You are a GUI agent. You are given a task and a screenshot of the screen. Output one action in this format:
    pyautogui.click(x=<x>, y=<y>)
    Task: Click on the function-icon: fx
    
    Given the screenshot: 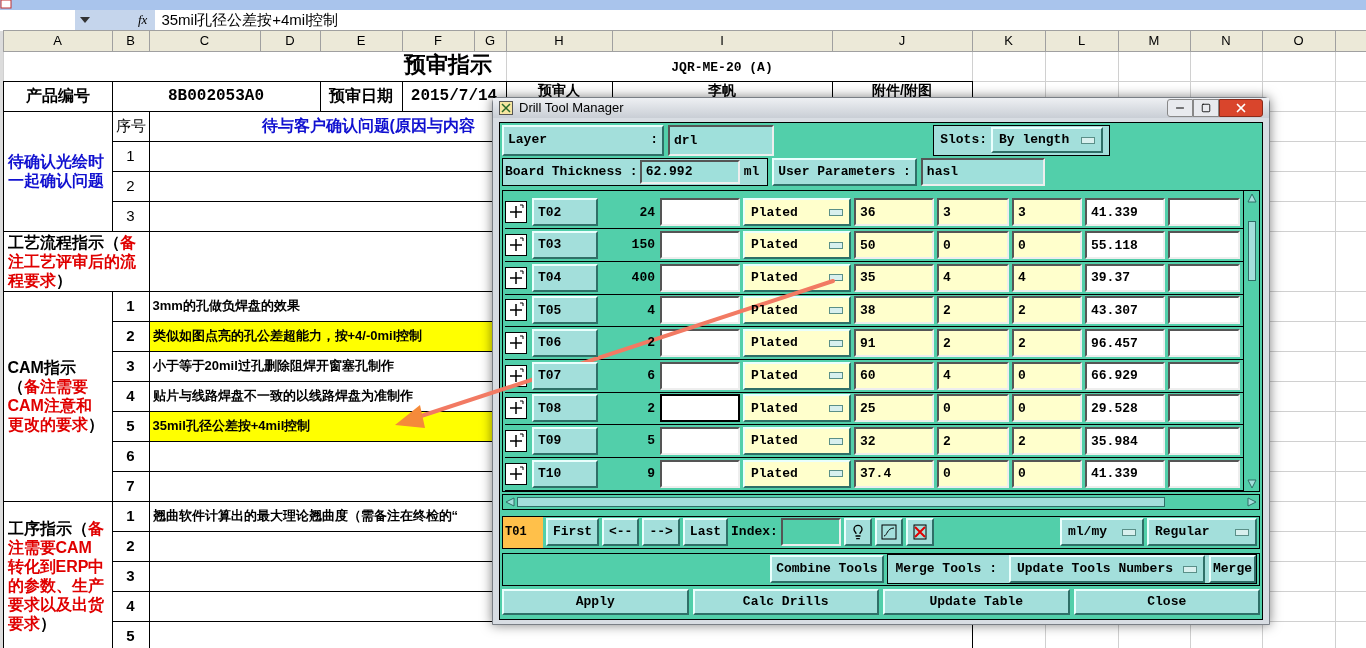 What is the action you would take?
    pyautogui.click(x=143, y=20)
    